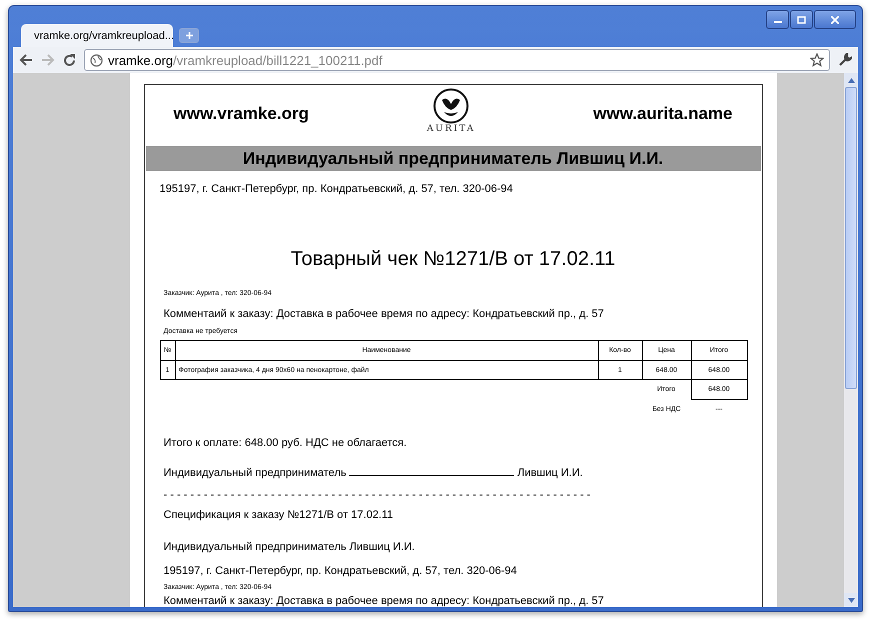 This screenshot has width=873, height=622. What do you see at coordinates (246, 60) in the screenshot?
I see `url-text: vramke.org/vramkreupload/bill1221_100211.pdf` at bounding box center [246, 60].